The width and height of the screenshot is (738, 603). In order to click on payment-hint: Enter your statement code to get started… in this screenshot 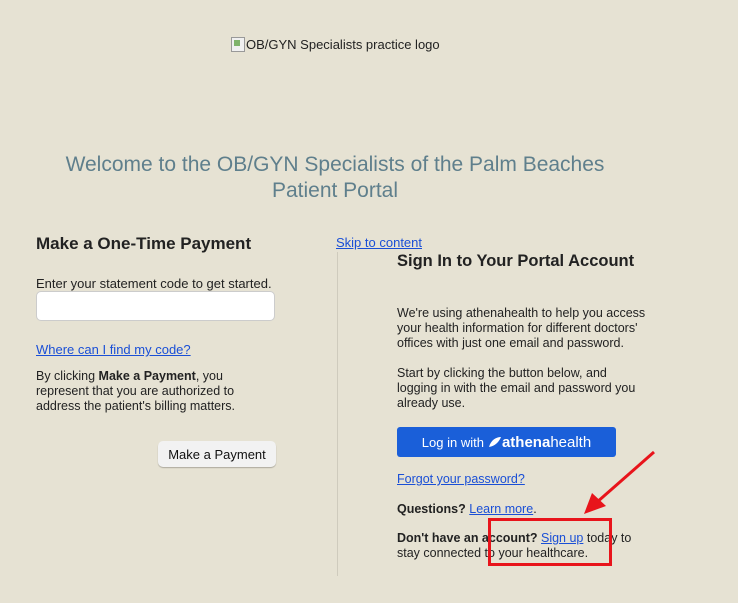, I will do `click(154, 283)`.